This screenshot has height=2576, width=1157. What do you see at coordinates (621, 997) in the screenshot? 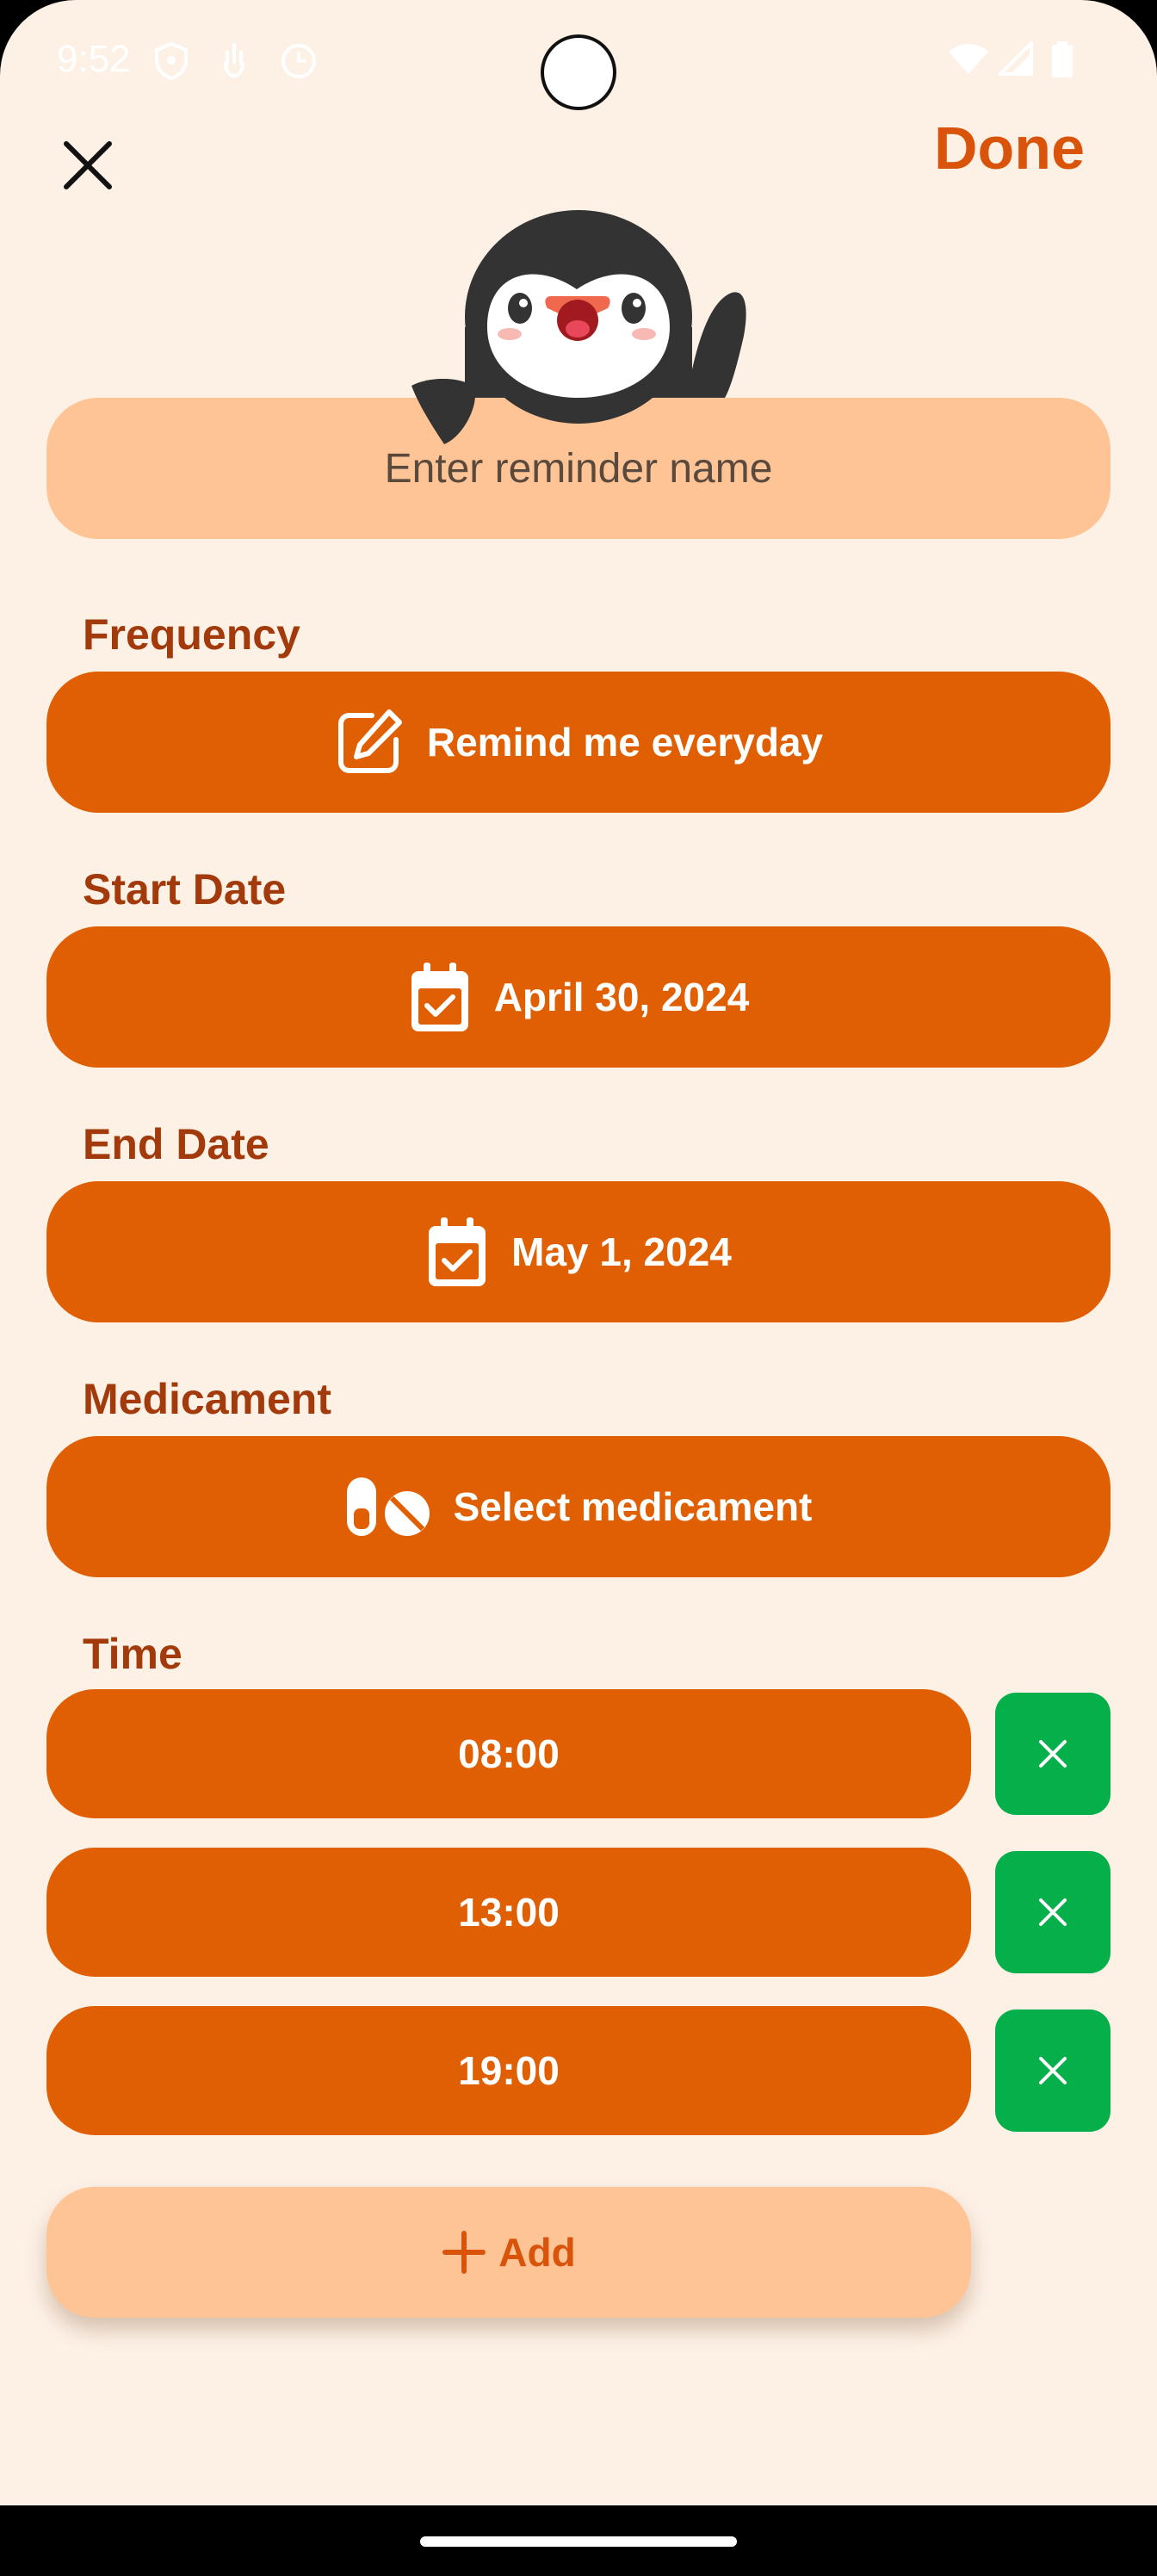
I see `start-date-value: April 30, 2024` at bounding box center [621, 997].